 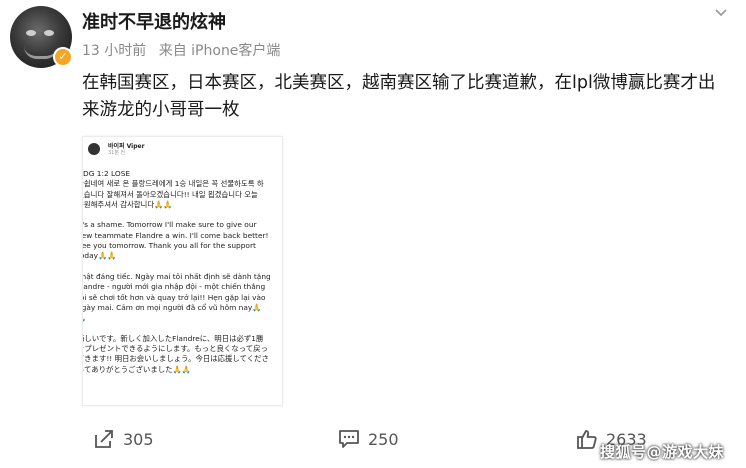 What do you see at coordinates (138, 439) in the screenshot?
I see `repost-count: 305` at bounding box center [138, 439].